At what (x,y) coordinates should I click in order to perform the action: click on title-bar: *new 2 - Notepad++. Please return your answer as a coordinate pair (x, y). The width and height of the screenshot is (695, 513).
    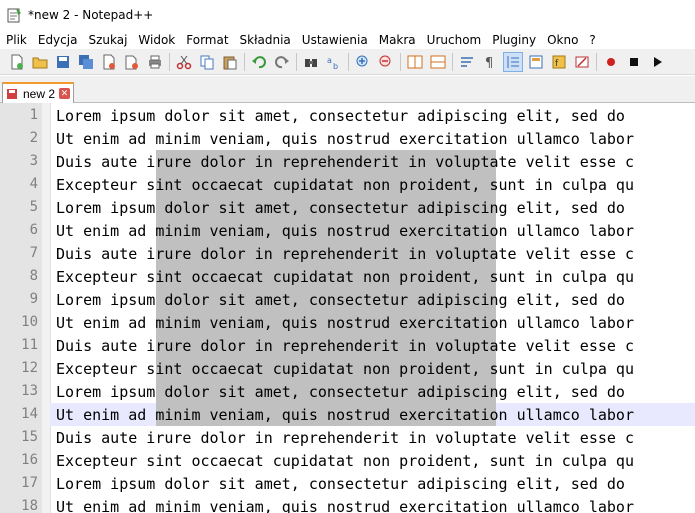
    Looking at the image, I should click on (347, 15).